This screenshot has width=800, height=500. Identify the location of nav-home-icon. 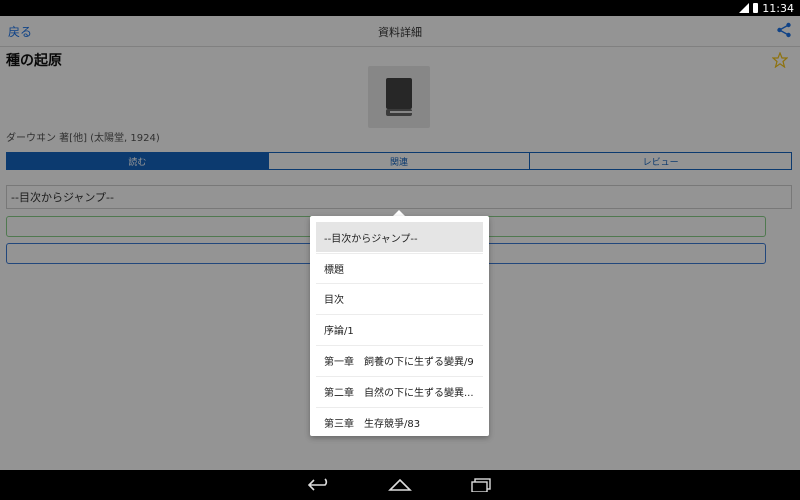
(400, 485).